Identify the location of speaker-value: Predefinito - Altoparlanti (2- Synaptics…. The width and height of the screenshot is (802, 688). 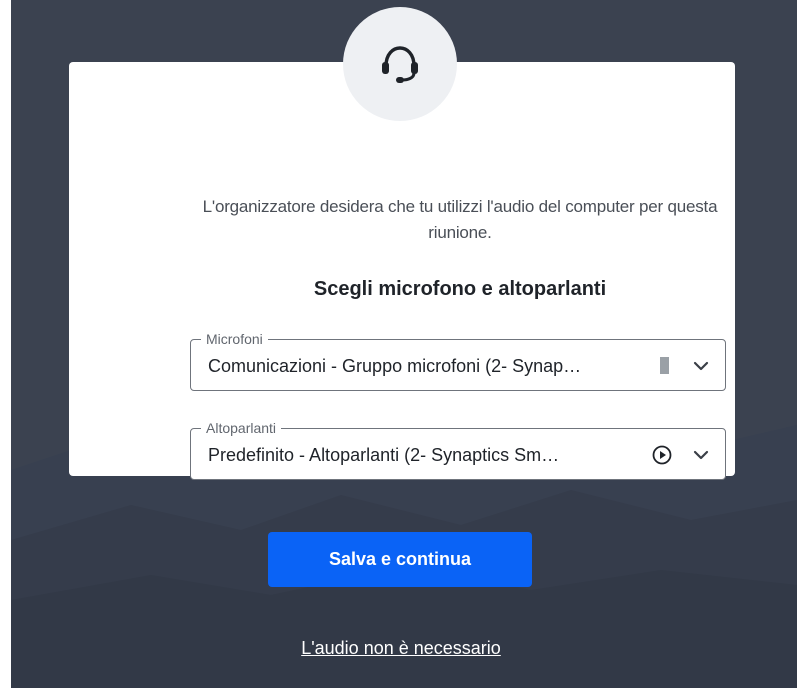
(384, 455).